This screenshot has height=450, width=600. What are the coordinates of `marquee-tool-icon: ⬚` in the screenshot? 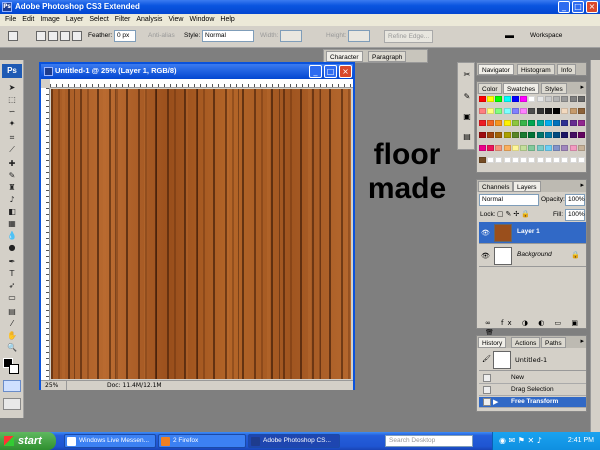 It's located at (12, 99).